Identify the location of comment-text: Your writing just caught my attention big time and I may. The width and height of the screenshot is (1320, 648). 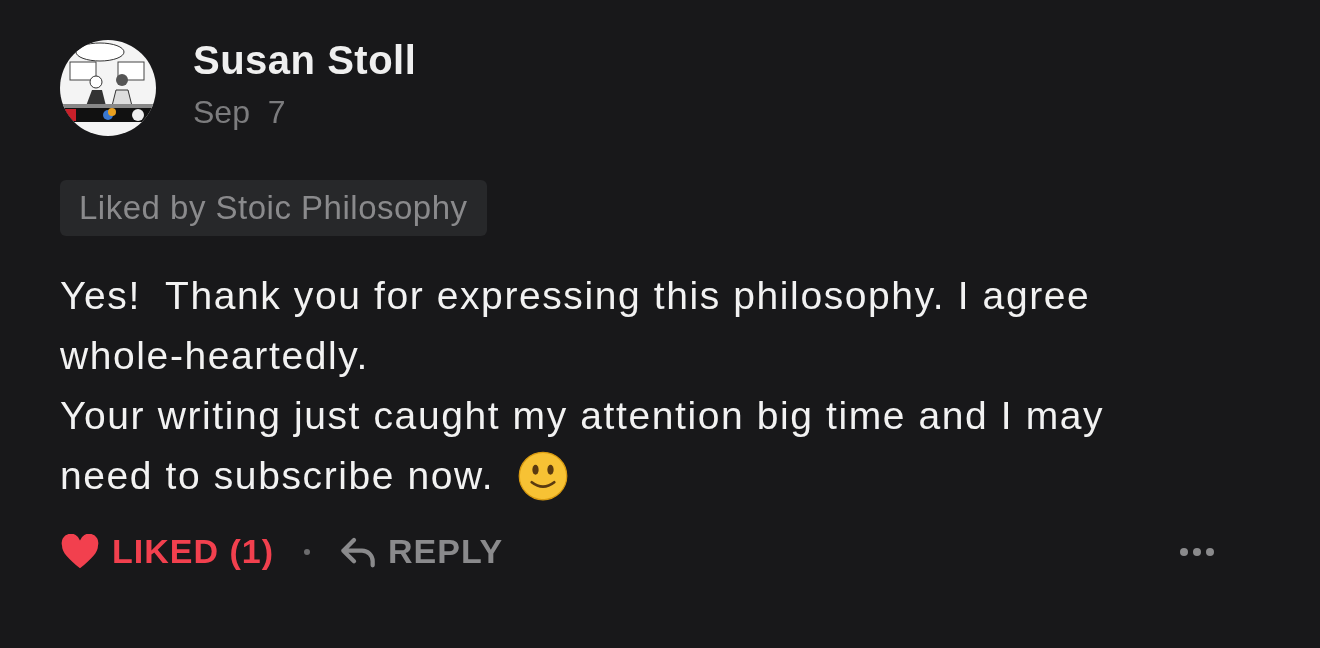
(582, 415).